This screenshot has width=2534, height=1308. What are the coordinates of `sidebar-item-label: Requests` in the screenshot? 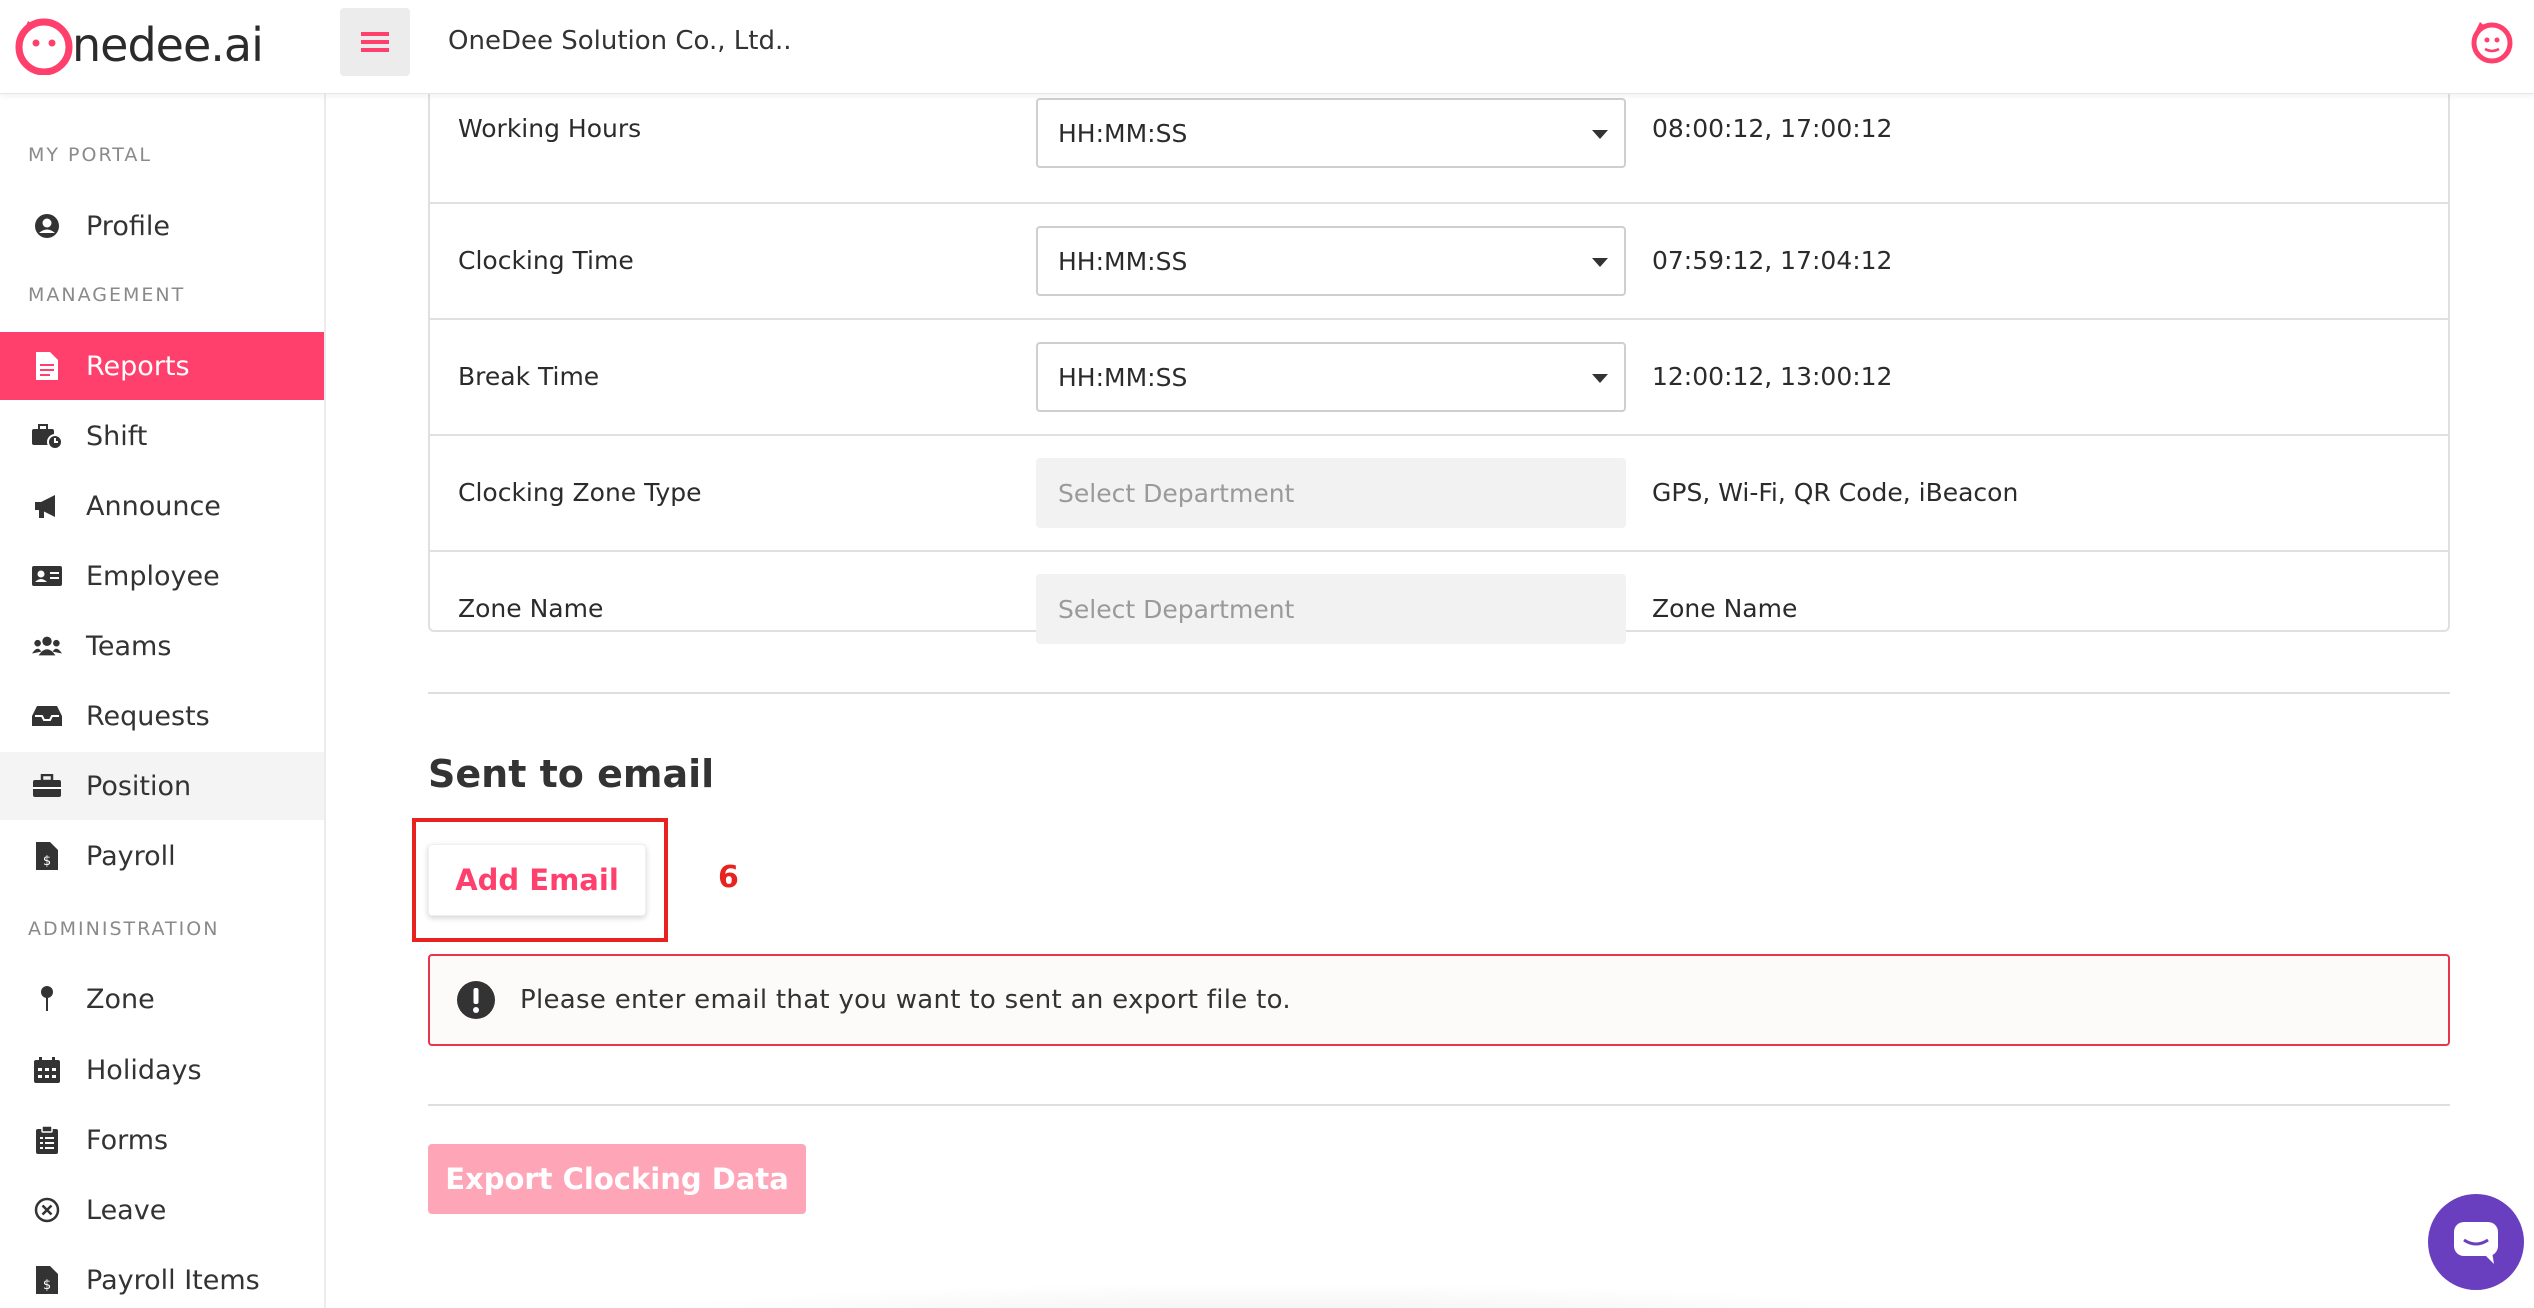 It's located at (148, 716).